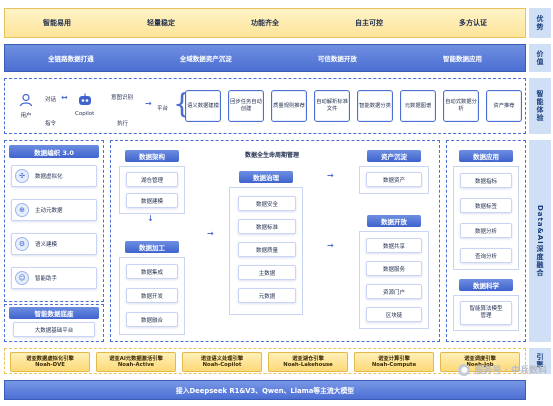 The image size is (553, 406). I want to click on ability-box: 元数据图谱, so click(418, 106).